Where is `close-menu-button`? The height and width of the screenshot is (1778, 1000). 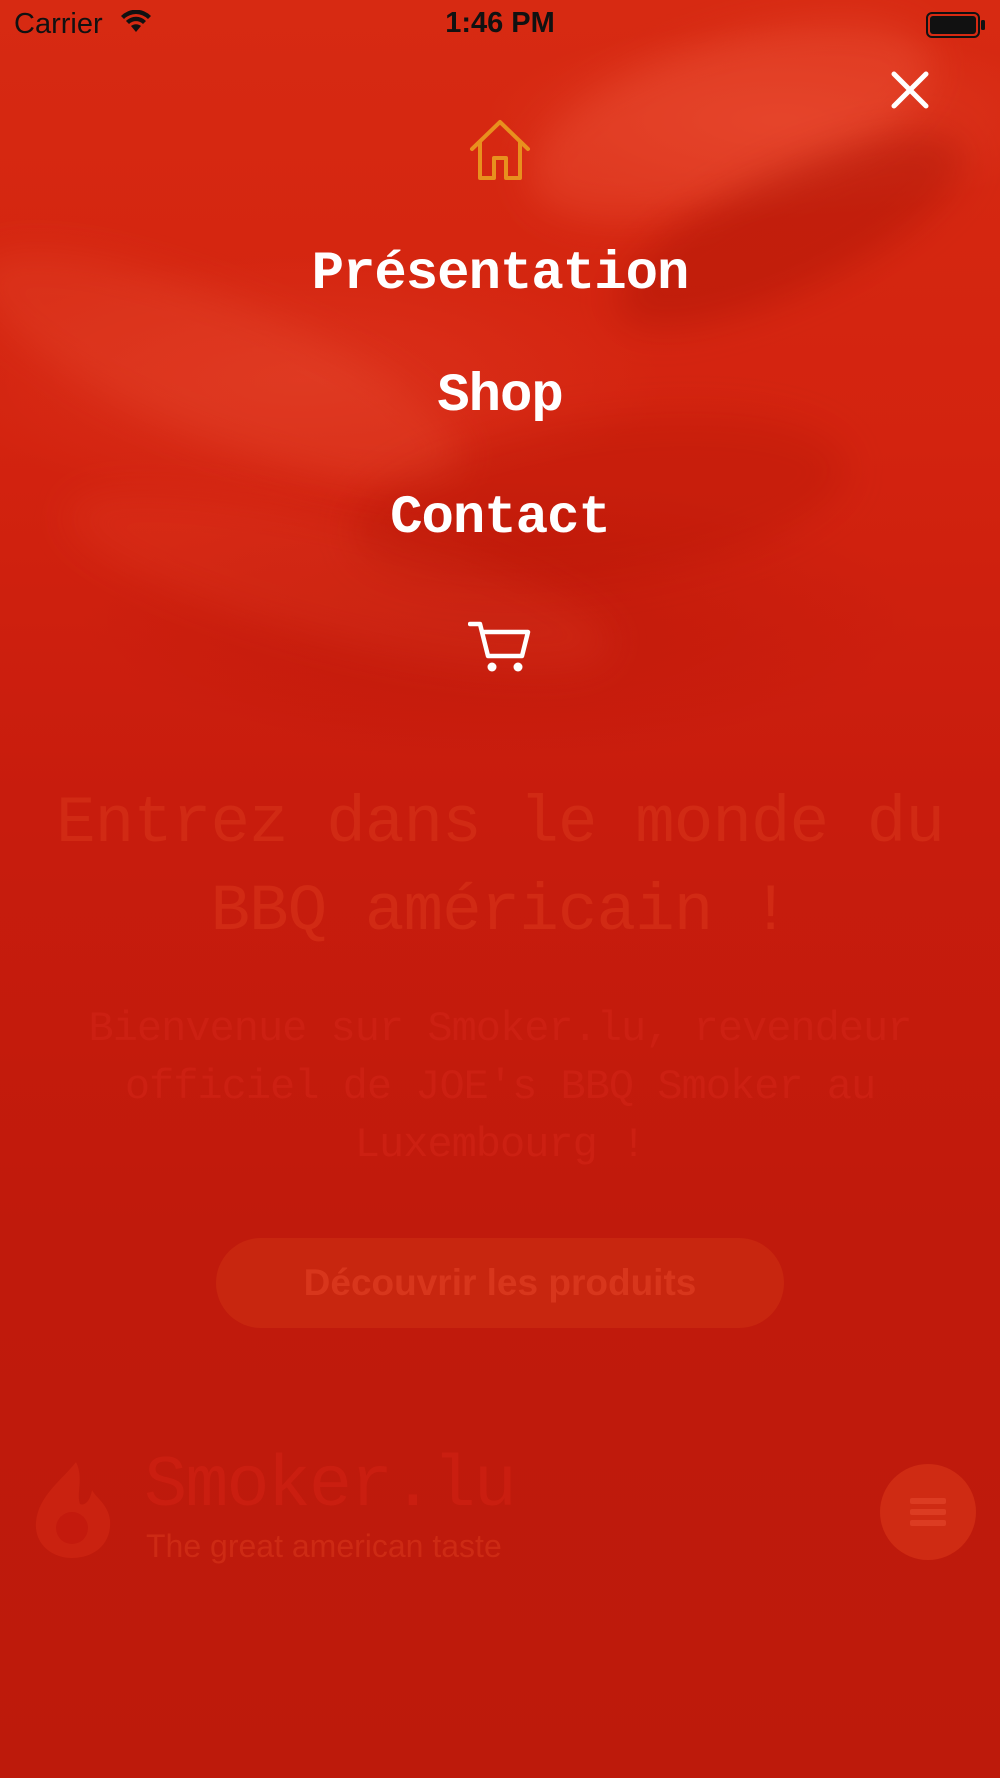
close-menu-button is located at coordinates (910, 92).